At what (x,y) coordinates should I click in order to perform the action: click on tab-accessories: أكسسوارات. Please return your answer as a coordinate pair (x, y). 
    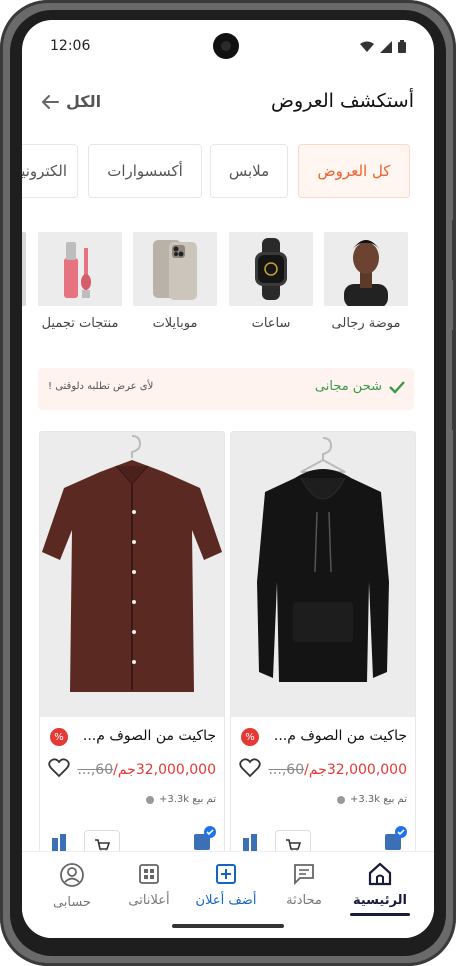
    Looking at the image, I should click on (145, 171).